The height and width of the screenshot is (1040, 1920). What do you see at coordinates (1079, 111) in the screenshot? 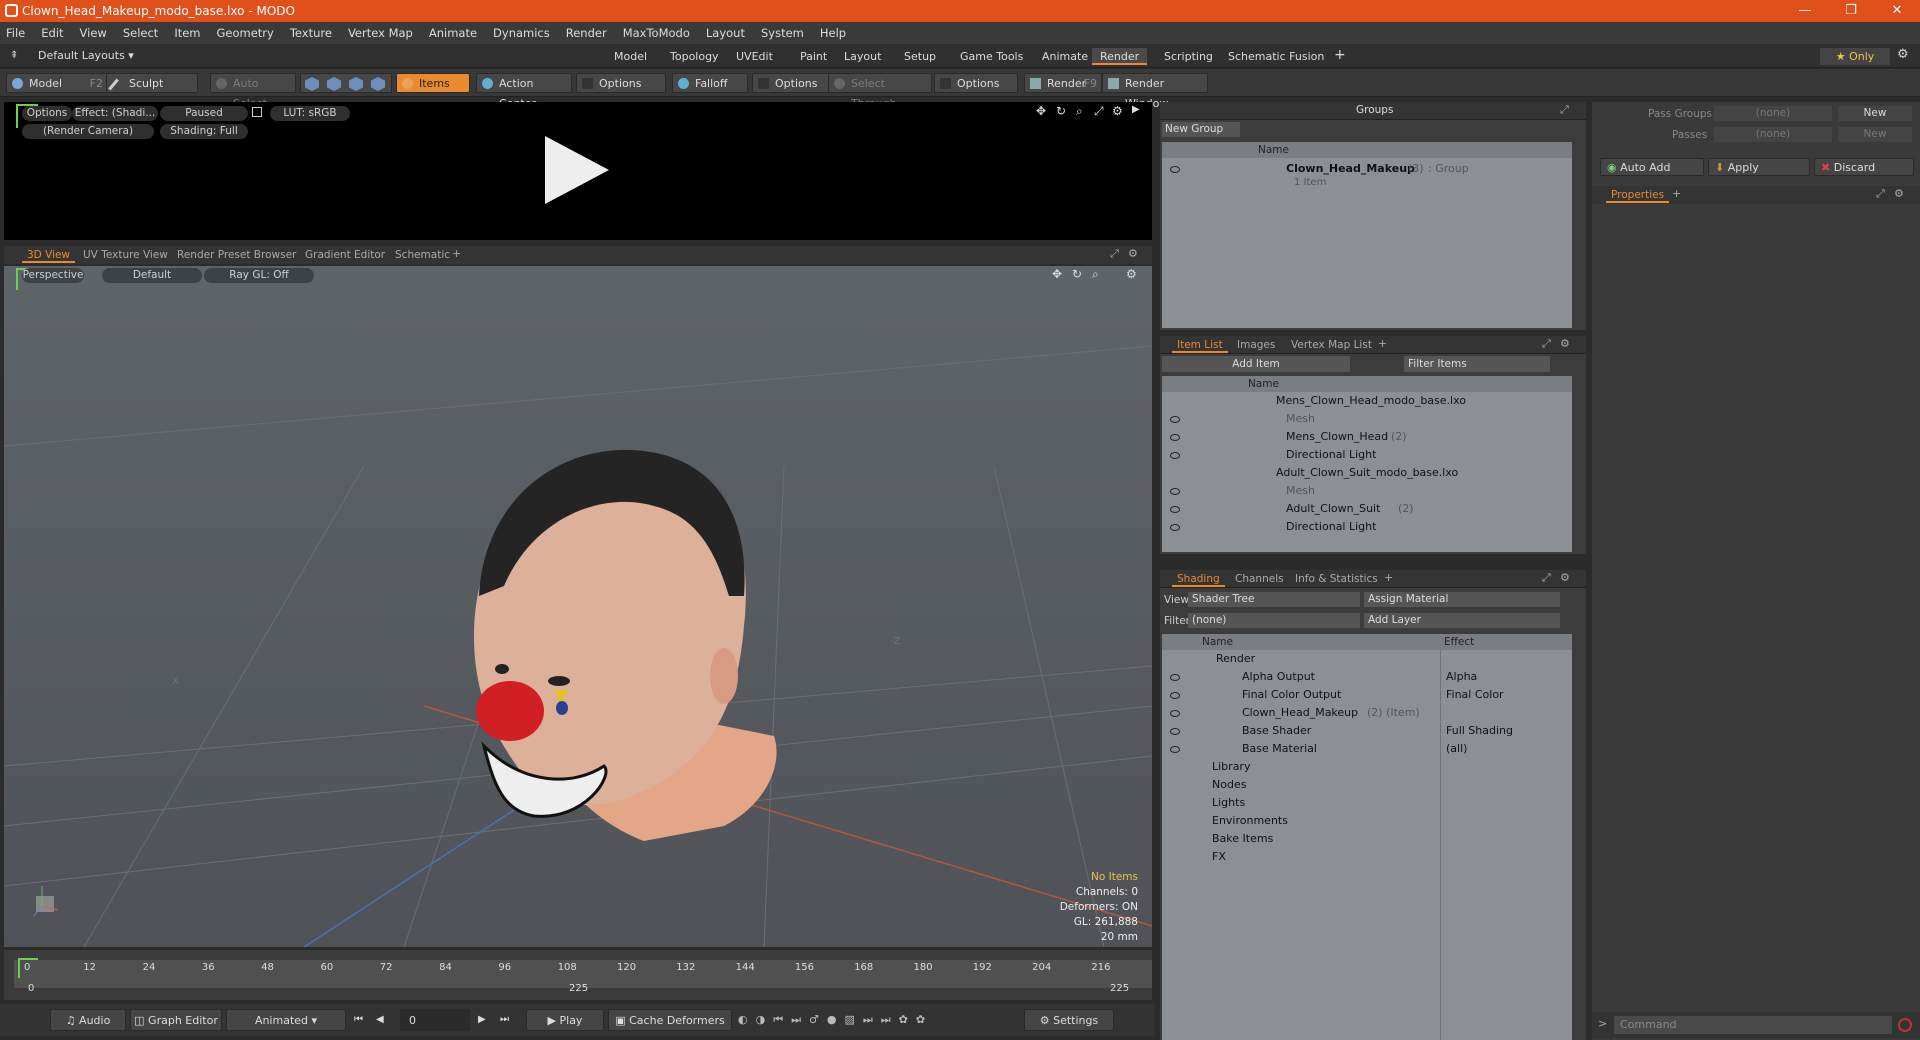
I see `zoom-icon: ⌕` at bounding box center [1079, 111].